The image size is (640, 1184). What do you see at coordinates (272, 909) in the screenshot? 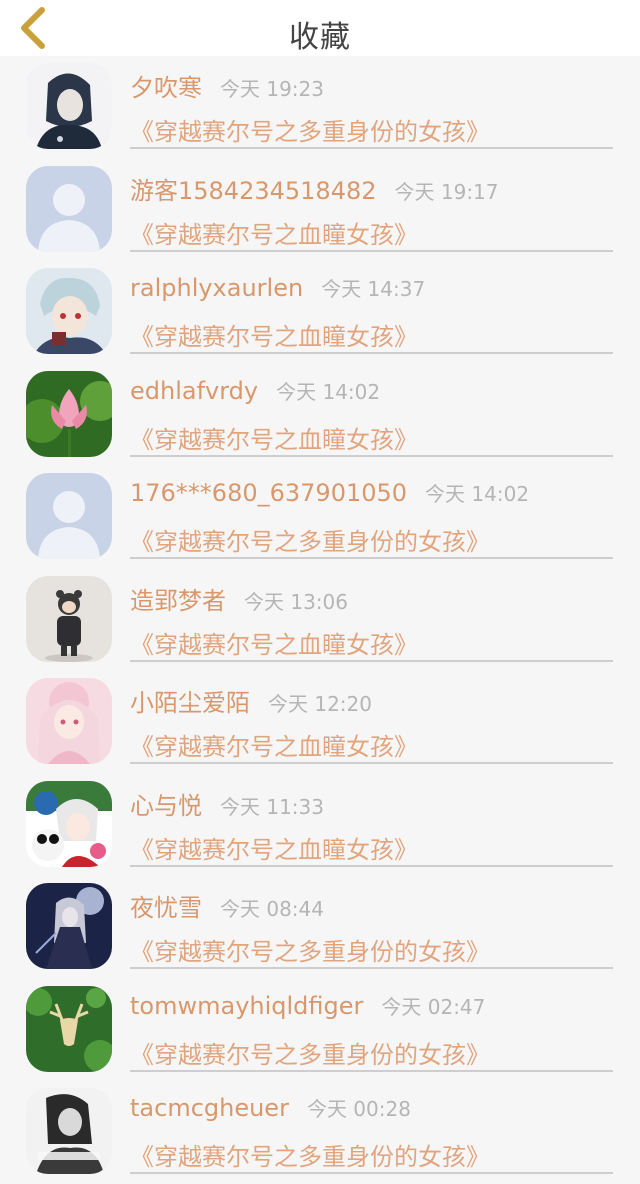
I see `timestamp: 今天 08:44` at bounding box center [272, 909].